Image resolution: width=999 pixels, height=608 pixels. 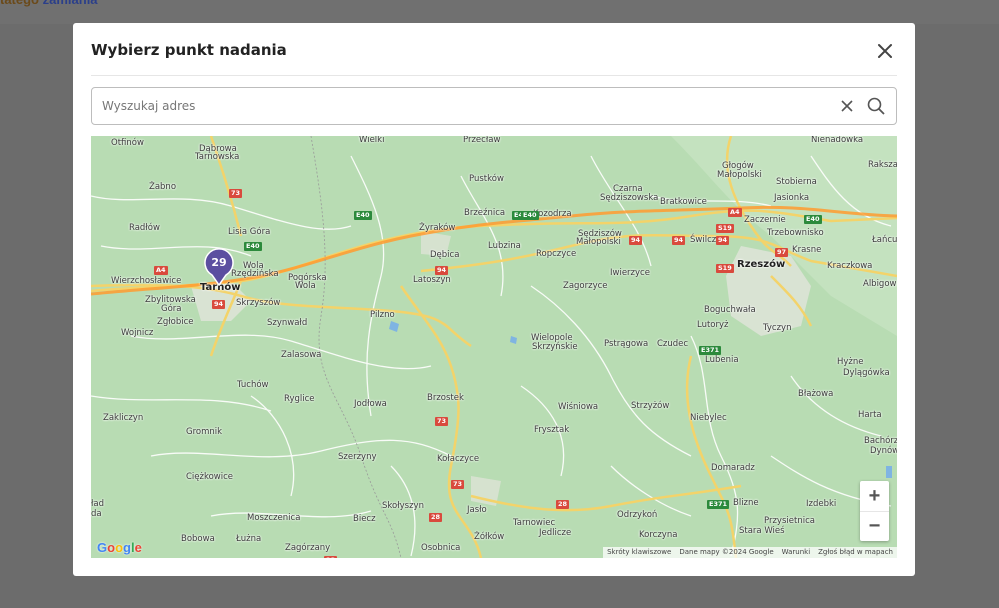 I want to click on place-label: Sędziszowska, so click(x=629, y=198).